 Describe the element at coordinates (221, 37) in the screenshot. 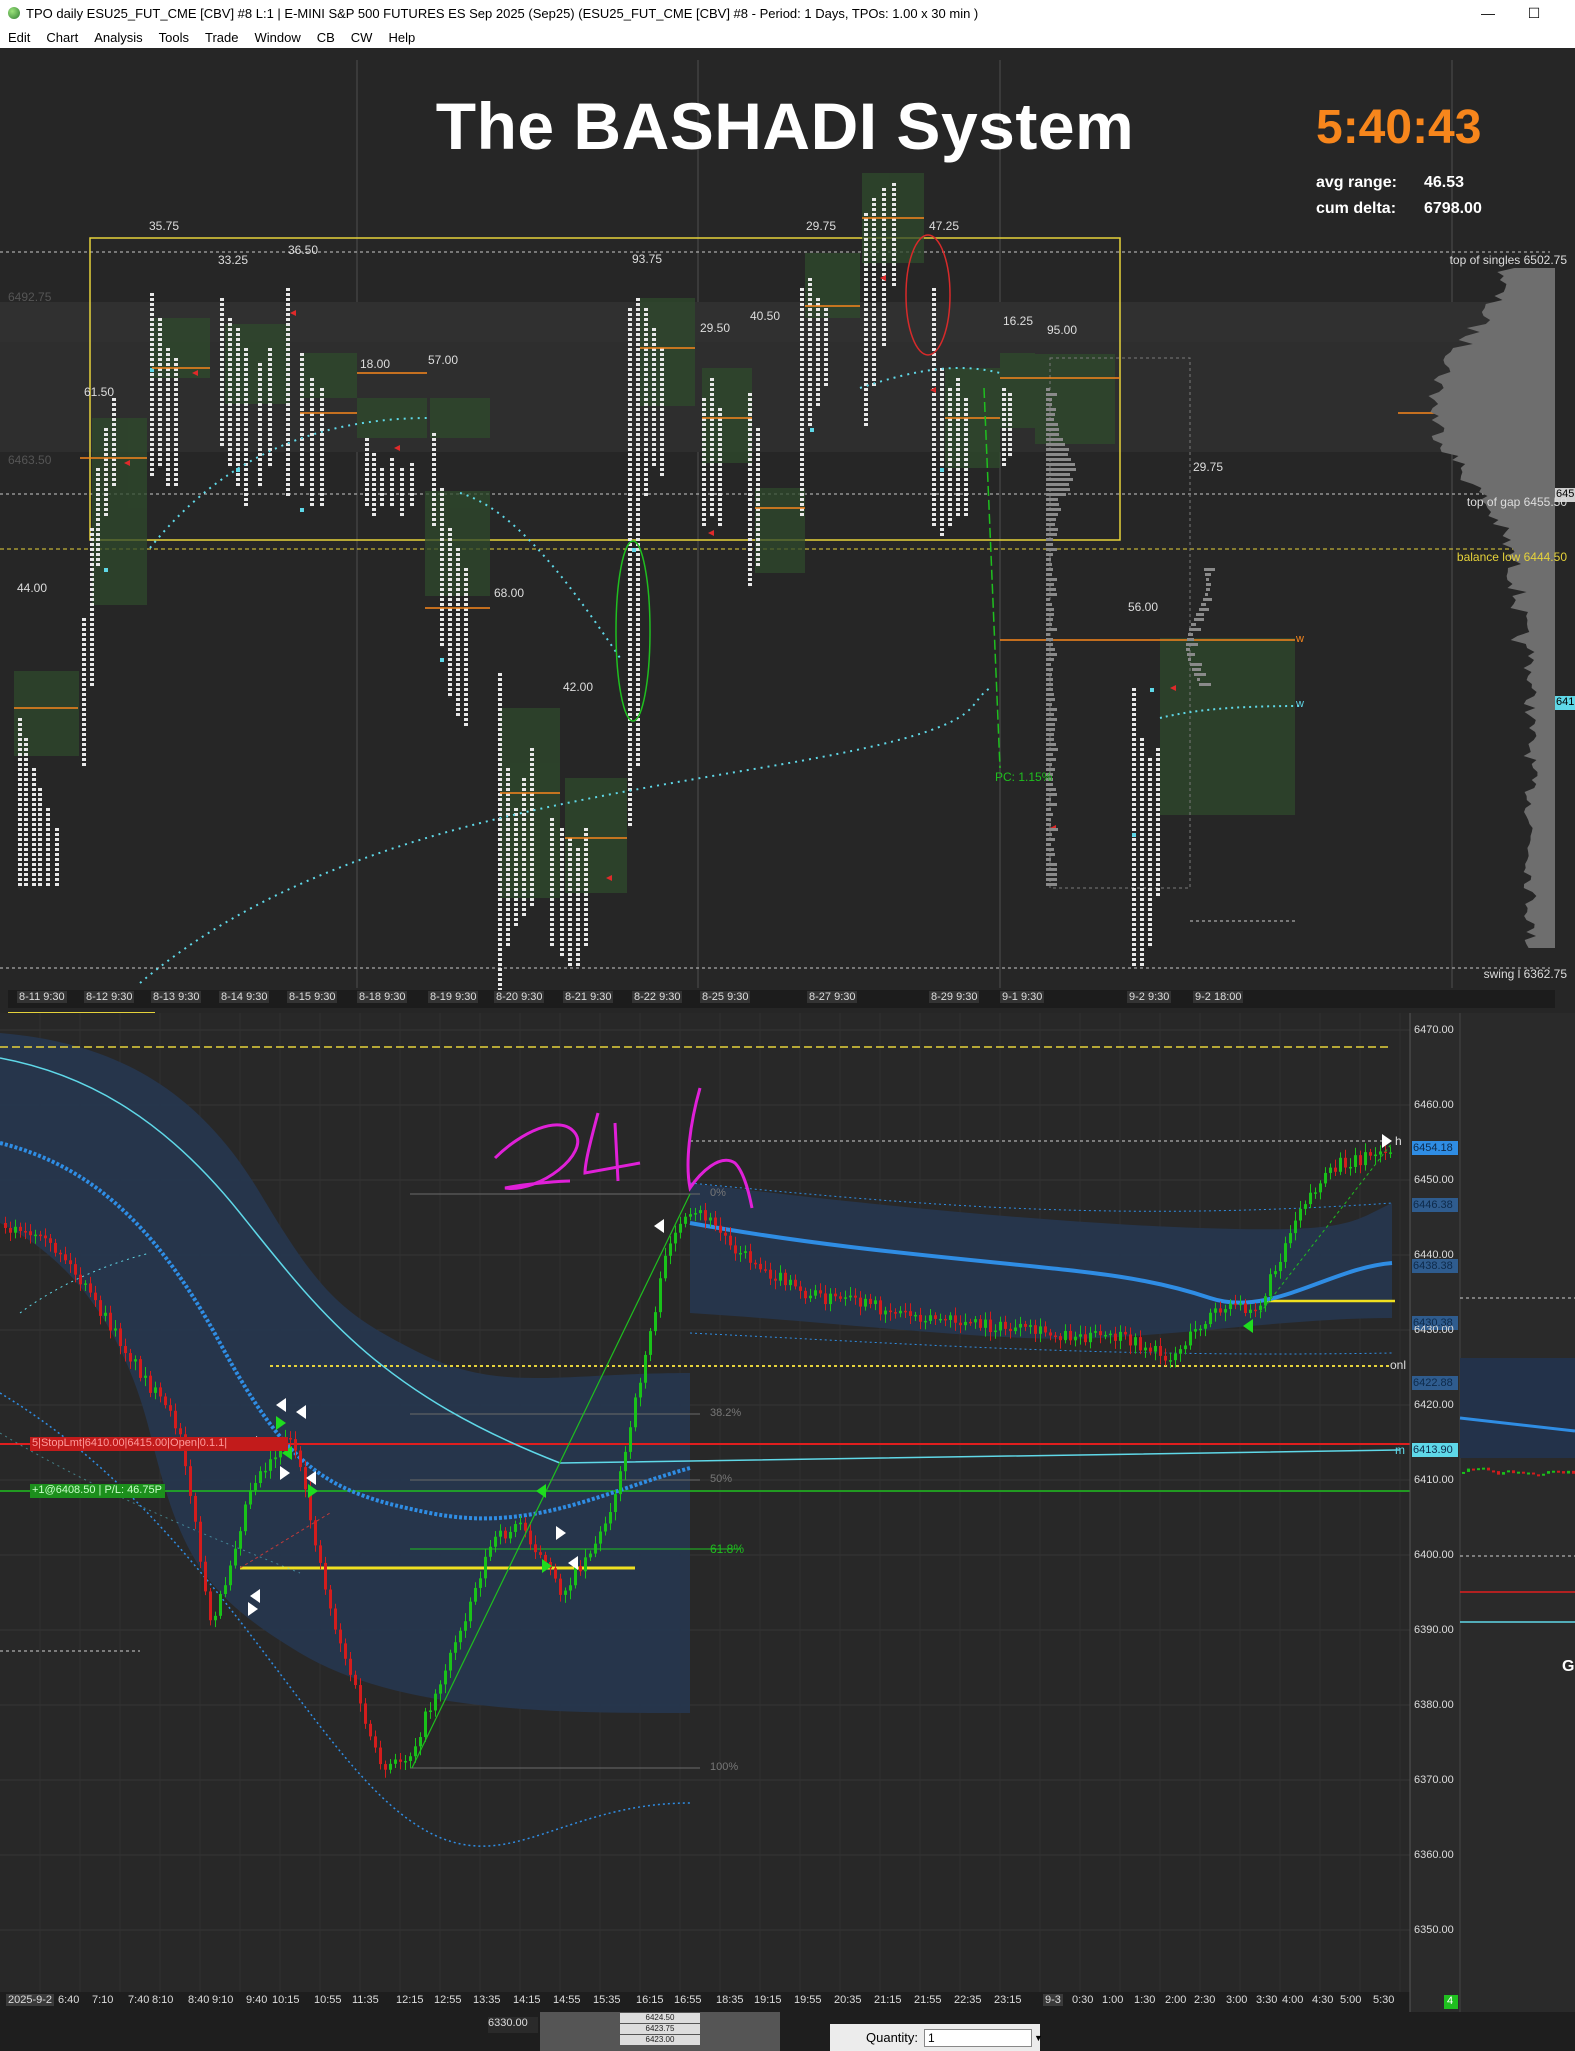

I see `menu-trade: Trade` at that location.